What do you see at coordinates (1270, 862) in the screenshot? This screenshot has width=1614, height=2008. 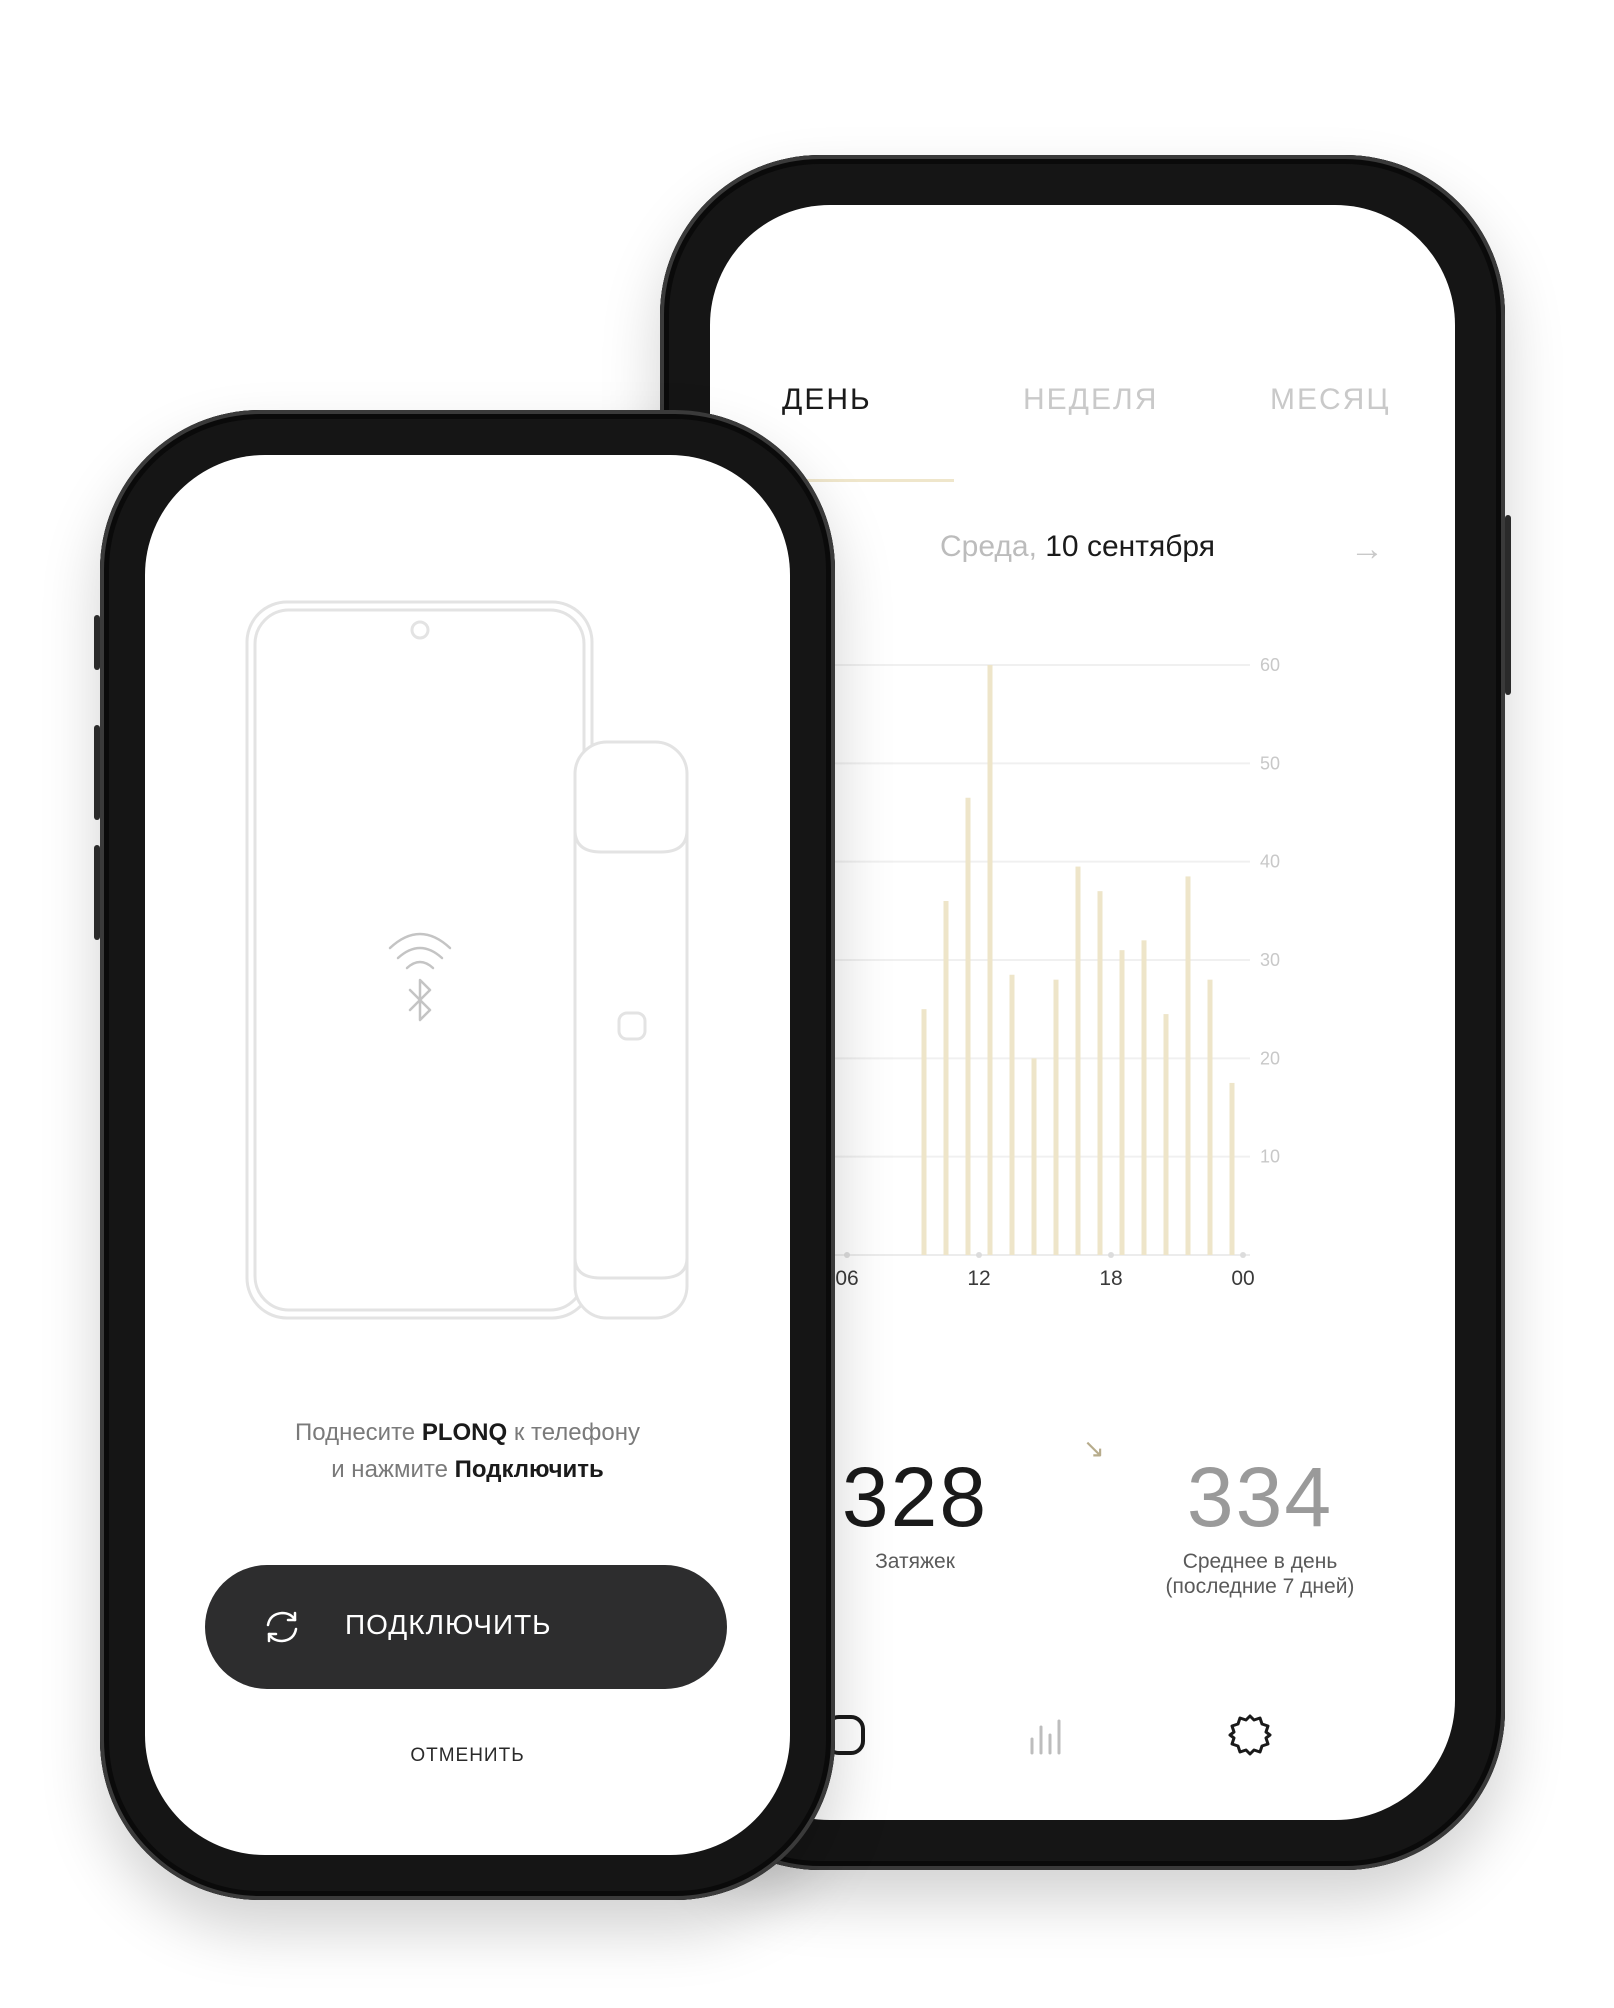 I see `y-tick-label: 40` at bounding box center [1270, 862].